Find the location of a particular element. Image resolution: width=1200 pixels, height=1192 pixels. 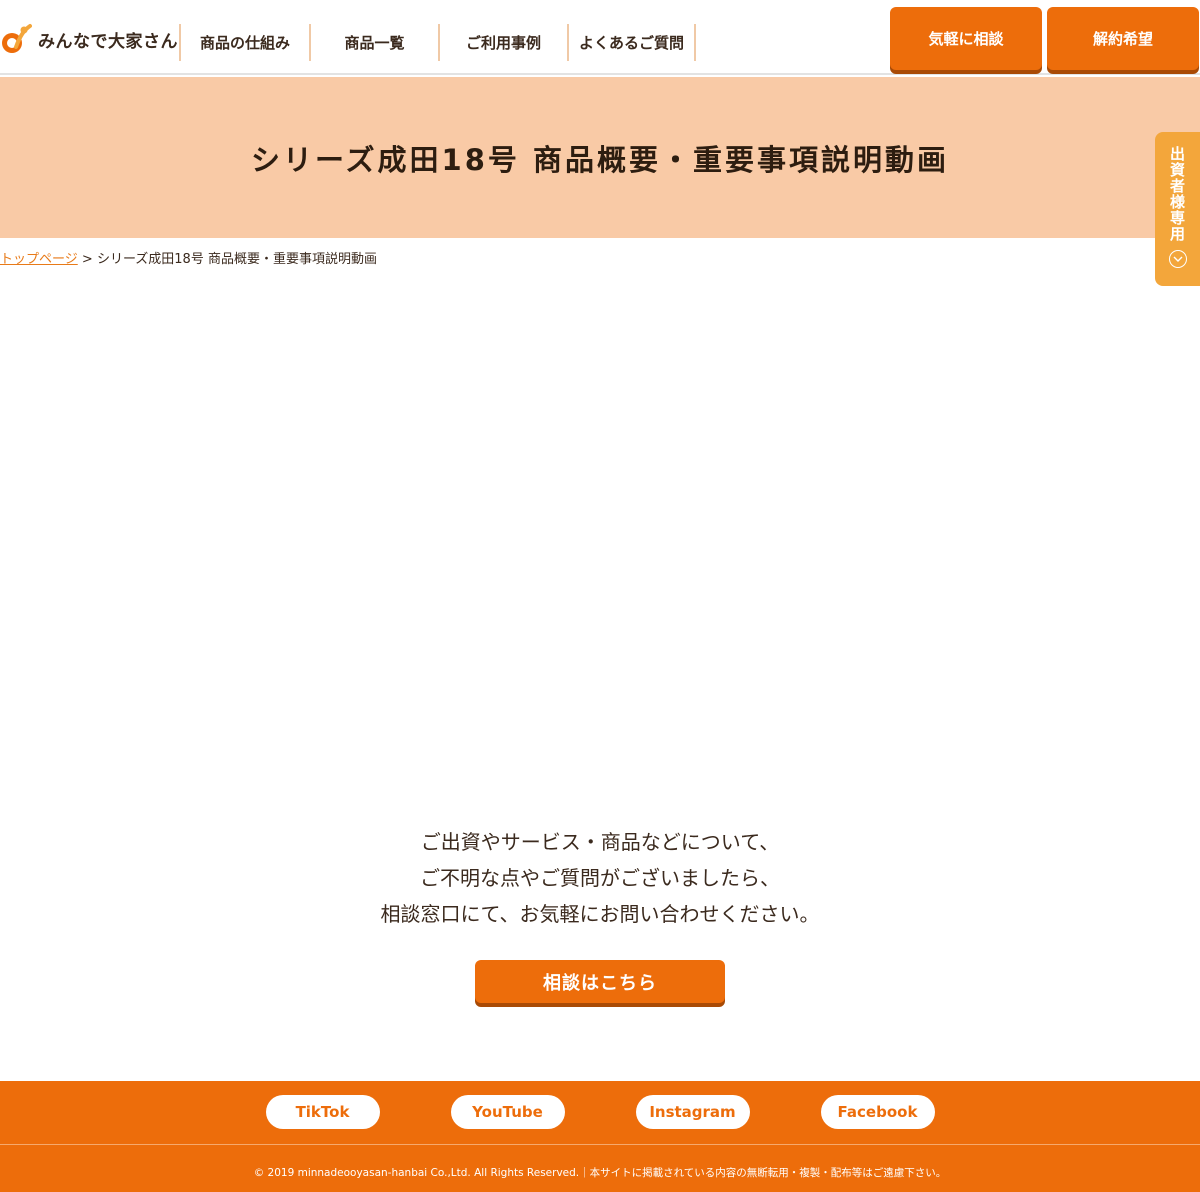

instagram-link: Instagram is located at coordinates (692, 1112).